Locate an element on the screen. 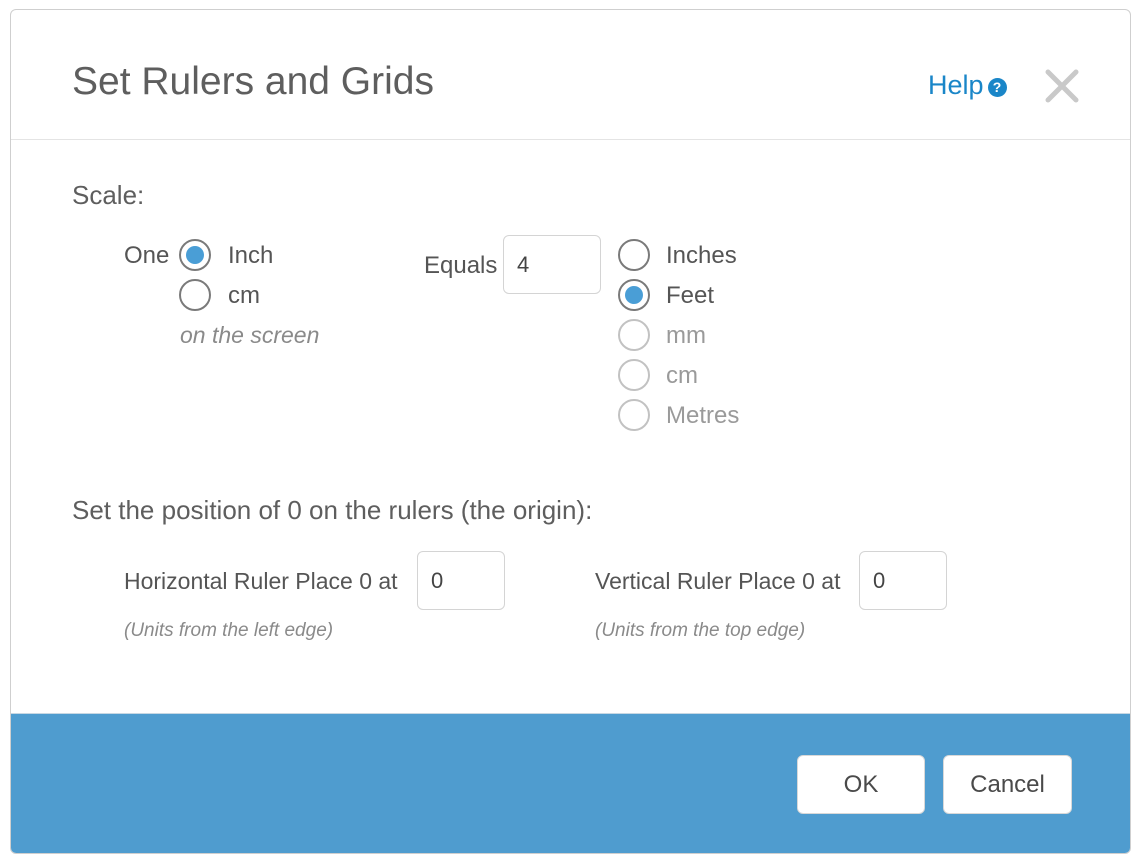 The width and height of the screenshot is (1141, 863). vertical-units-note: (Units from the top edge) is located at coordinates (700, 630).